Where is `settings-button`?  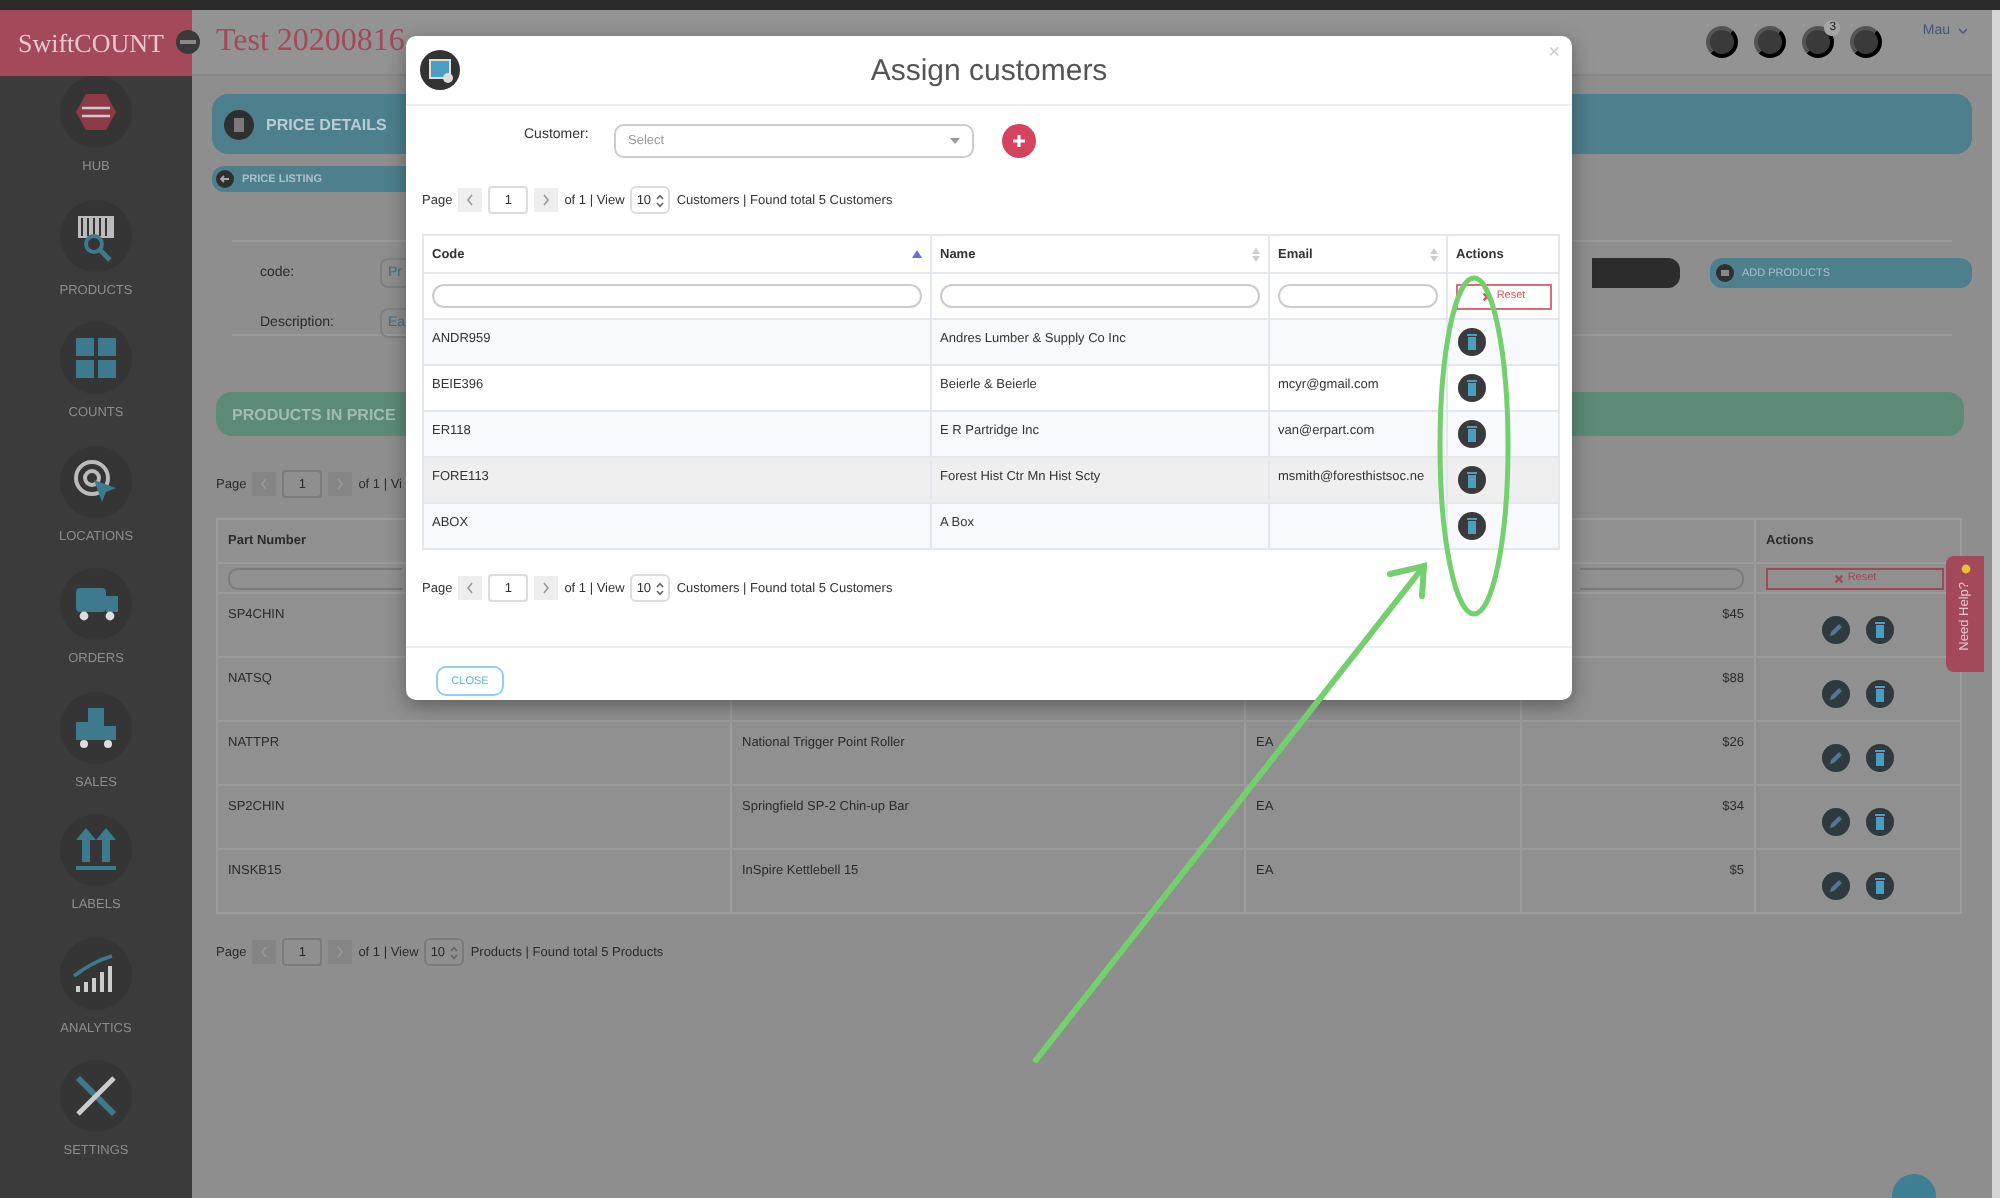
settings-button is located at coordinates (1770, 42).